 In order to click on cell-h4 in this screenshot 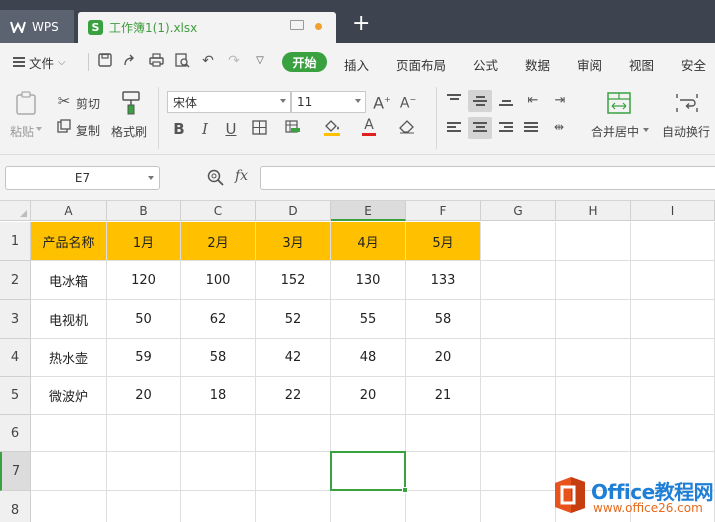, I will do `click(593, 358)`.